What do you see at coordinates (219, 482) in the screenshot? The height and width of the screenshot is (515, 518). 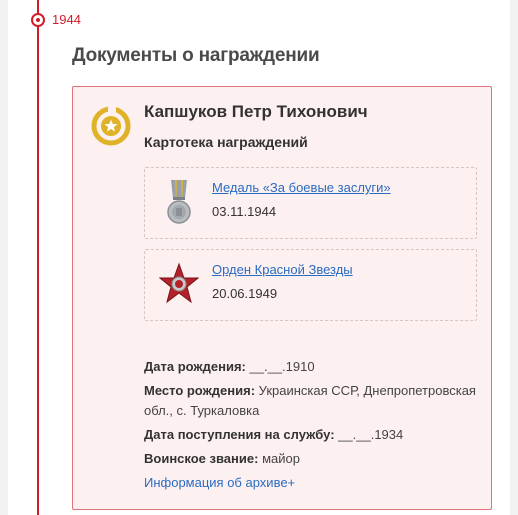 I see `archive-info-link: Информация об архиве+` at bounding box center [219, 482].